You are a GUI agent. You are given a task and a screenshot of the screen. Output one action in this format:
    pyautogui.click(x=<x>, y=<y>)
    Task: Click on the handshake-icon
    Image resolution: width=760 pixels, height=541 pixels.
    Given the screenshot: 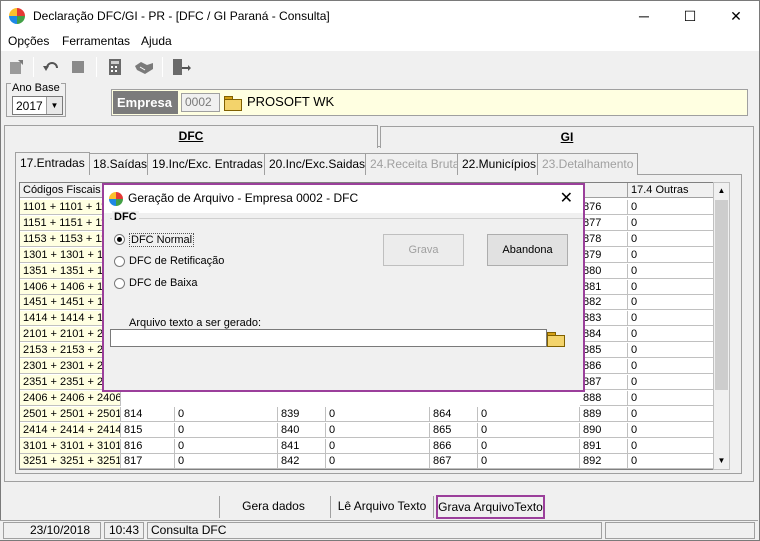 What is the action you would take?
    pyautogui.click(x=144, y=67)
    